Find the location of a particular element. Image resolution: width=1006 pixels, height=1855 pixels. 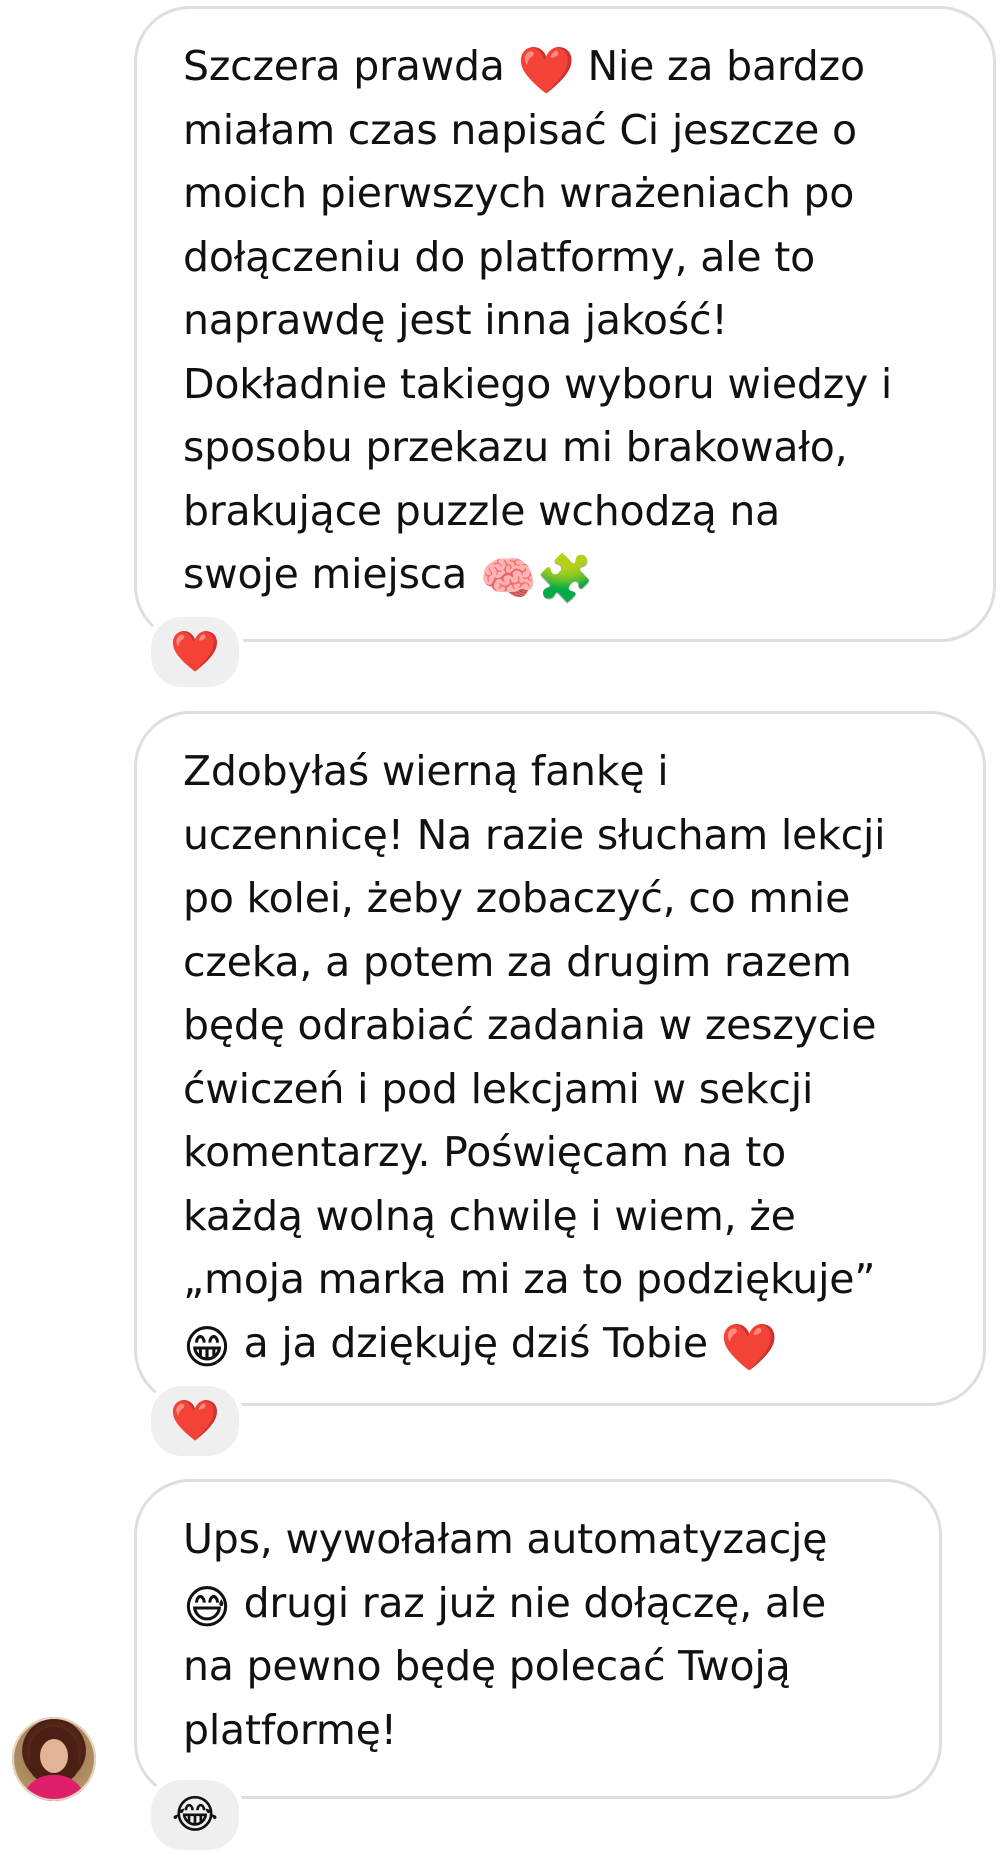

message-line: każdą wolną chwilę i wiem, że is located at coordinates (489, 1215).